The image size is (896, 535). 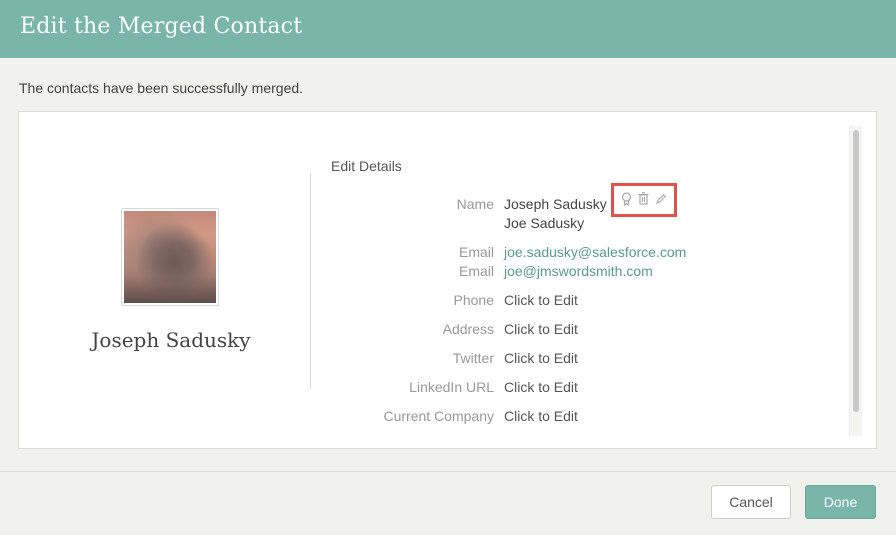 I want to click on name-value-secondary: Joe Sadusky, so click(x=544, y=223).